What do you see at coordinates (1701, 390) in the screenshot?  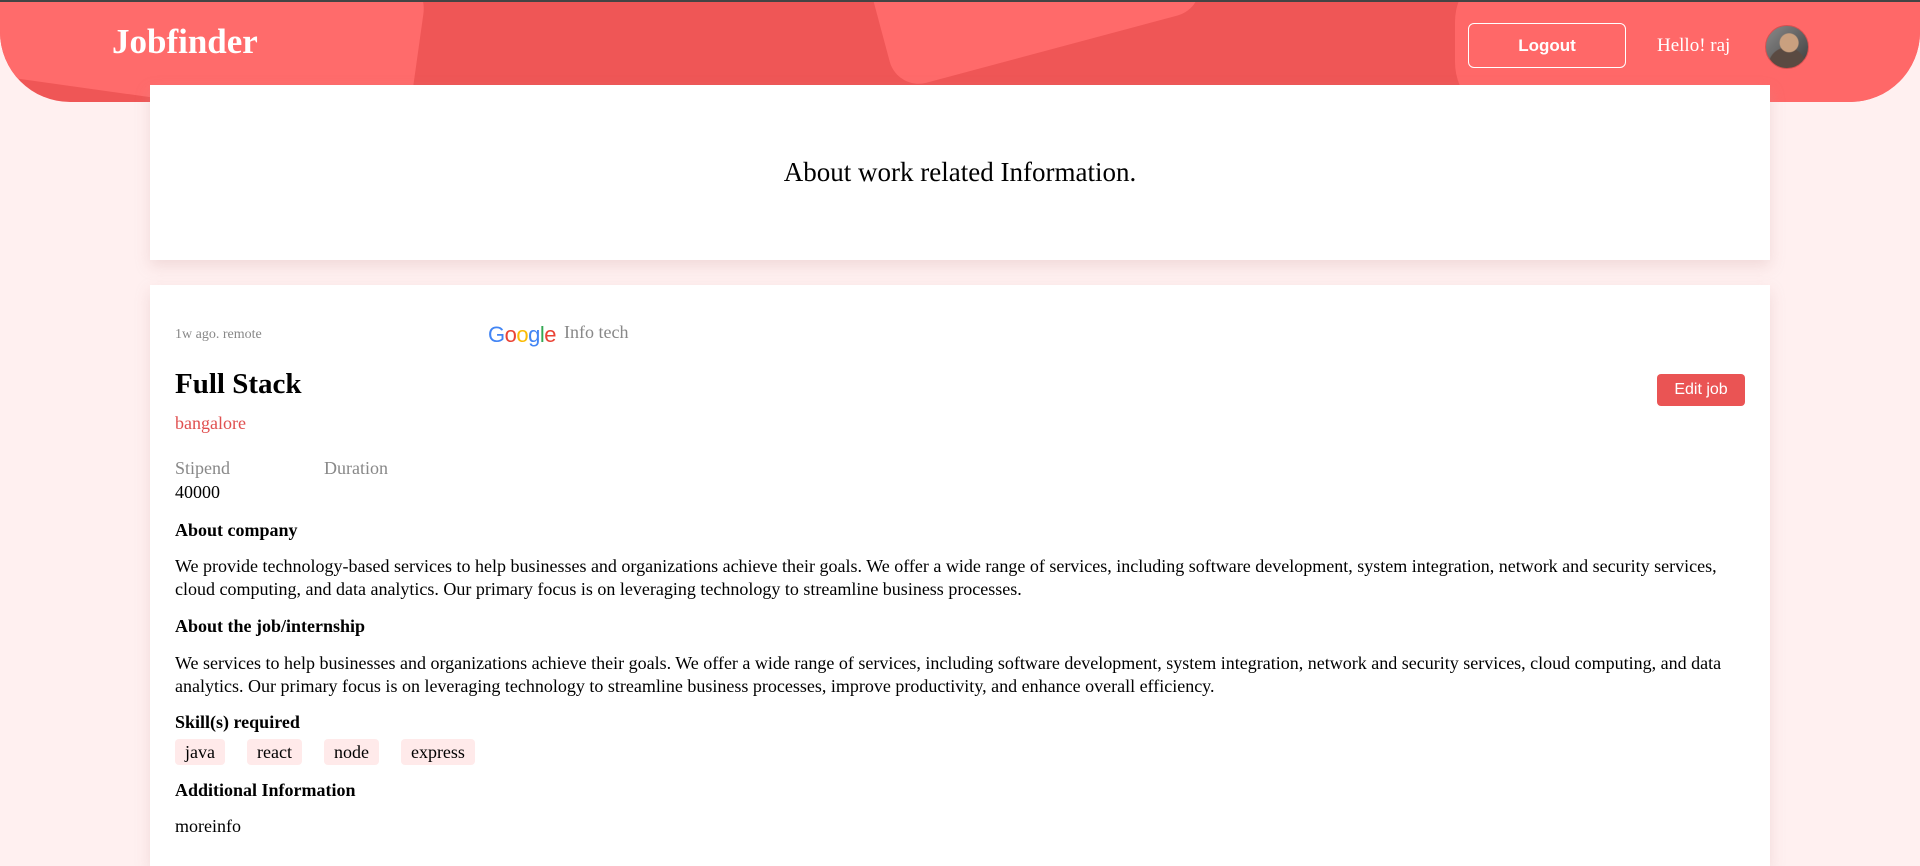 I see `edit-job-button: Edit job` at bounding box center [1701, 390].